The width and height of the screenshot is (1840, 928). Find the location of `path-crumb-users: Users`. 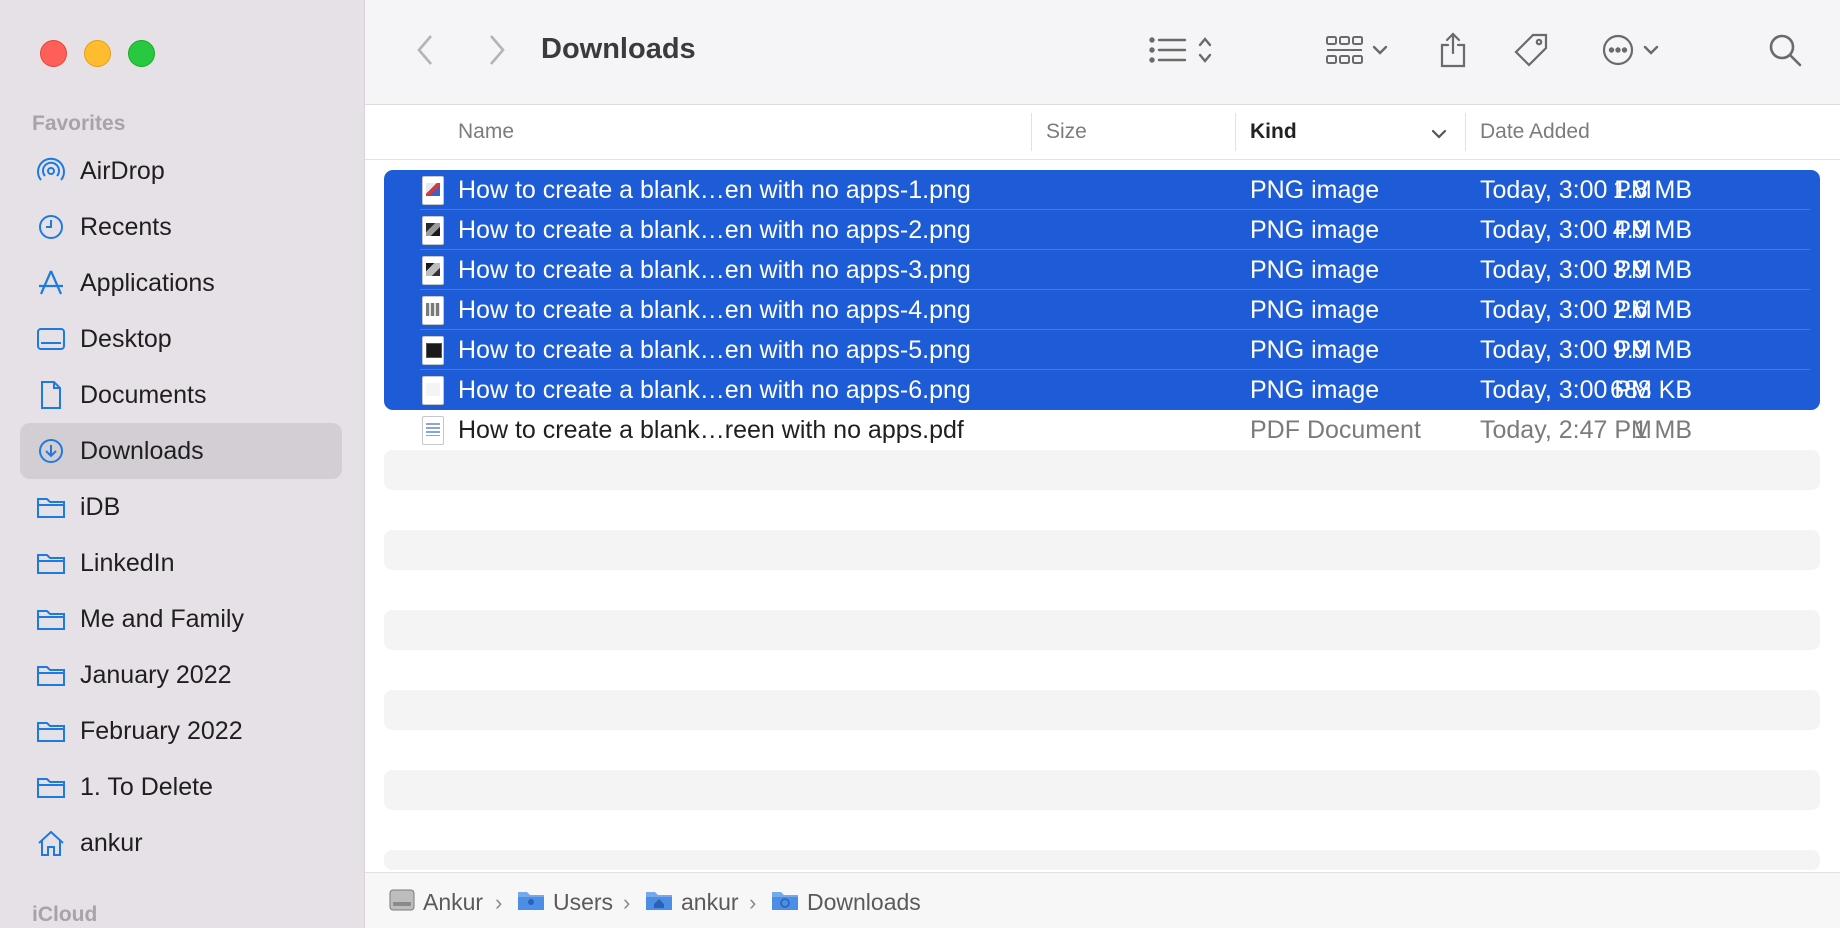

path-crumb-users: Users is located at coordinates (565, 902).